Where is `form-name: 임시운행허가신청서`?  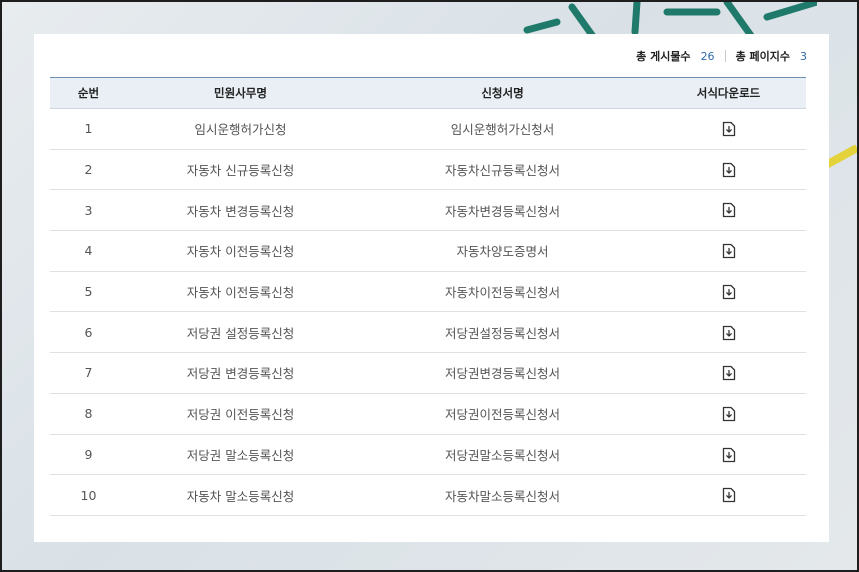 form-name: 임시운행허가신청서 is located at coordinates (502, 129).